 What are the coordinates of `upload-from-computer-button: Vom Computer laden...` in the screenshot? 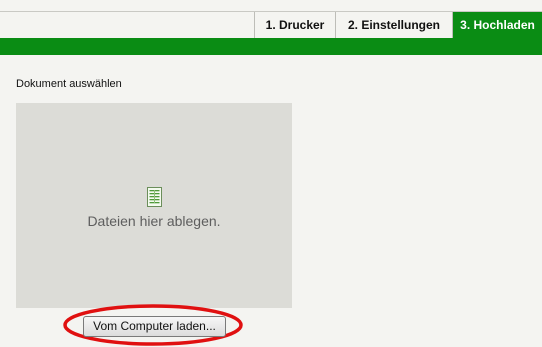 It's located at (154, 326).